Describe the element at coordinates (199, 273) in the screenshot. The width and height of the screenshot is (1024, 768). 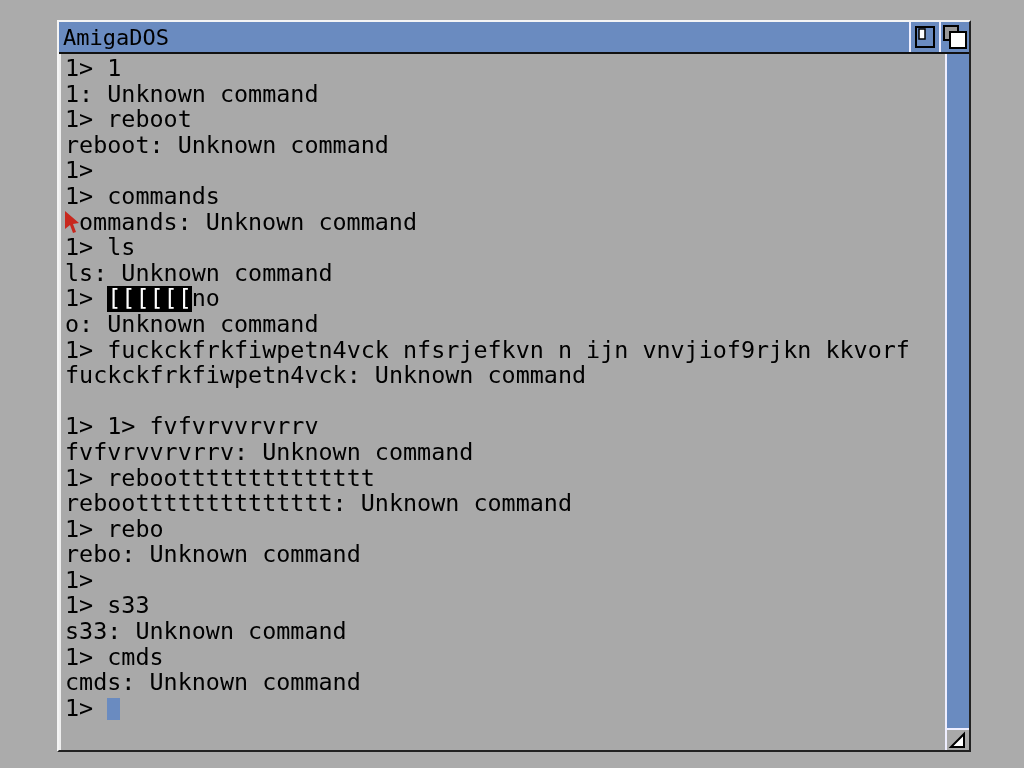
I see `console-line: ls: Unknown command` at that location.